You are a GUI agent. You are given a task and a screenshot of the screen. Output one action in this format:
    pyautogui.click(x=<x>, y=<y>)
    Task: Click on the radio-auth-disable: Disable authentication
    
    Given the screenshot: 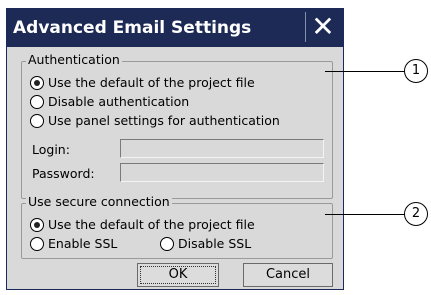 What is the action you would take?
    pyautogui.click(x=109, y=102)
    